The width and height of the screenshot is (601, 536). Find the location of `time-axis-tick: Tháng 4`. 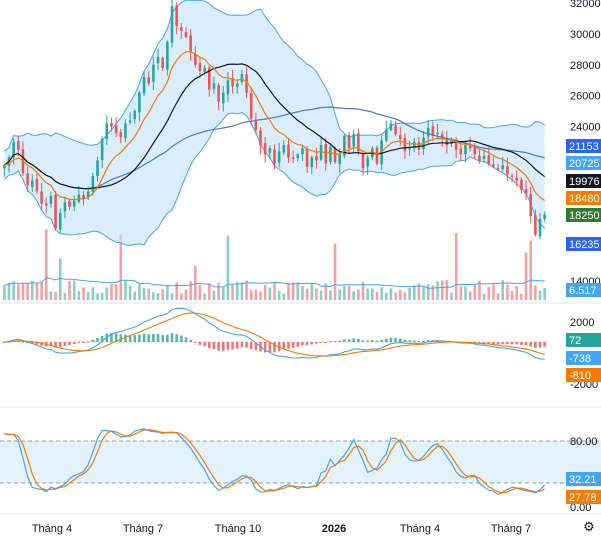

time-axis-tick: Tháng 4 is located at coordinates (420, 529).